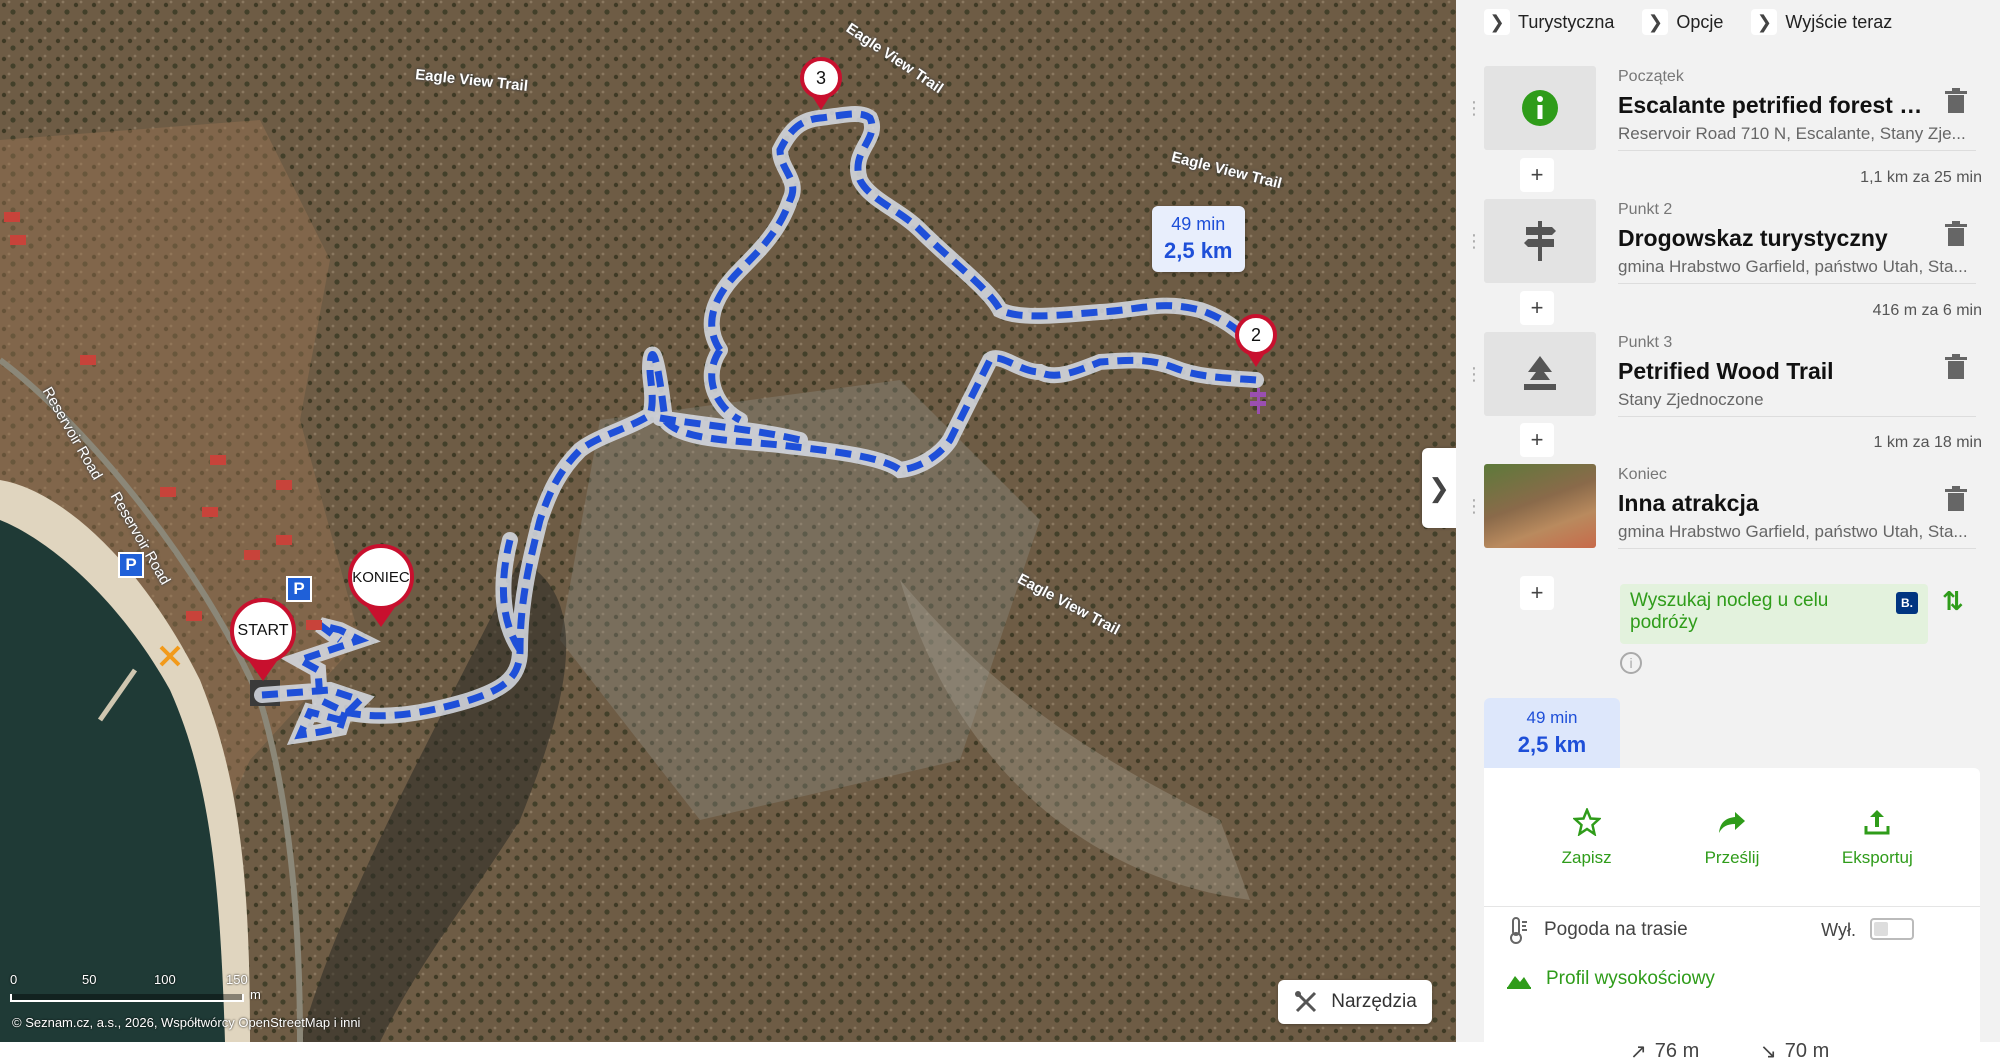 The width and height of the screenshot is (2000, 1064). What do you see at coordinates (1729, 611) in the screenshot?
I see `booking-text: Wyszukaj nocleg u celu podróży` at bounding box center [1729, 611].